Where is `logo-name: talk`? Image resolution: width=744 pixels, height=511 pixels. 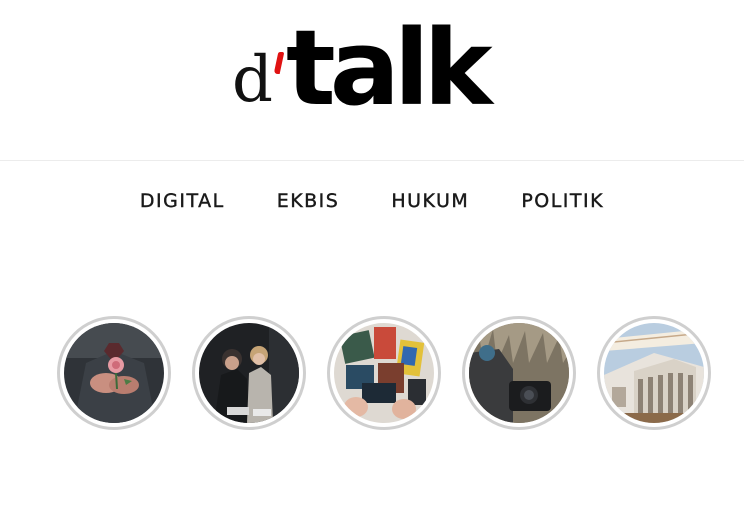 logo-name: talk is located at coordinates (389, 68).